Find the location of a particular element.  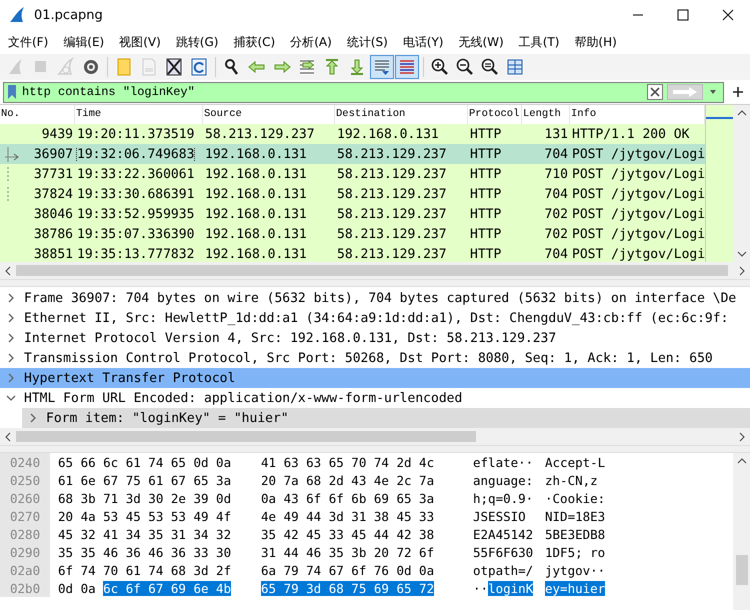

table-cell: 19:20:11.373519 is located at coordinates (135, 134).